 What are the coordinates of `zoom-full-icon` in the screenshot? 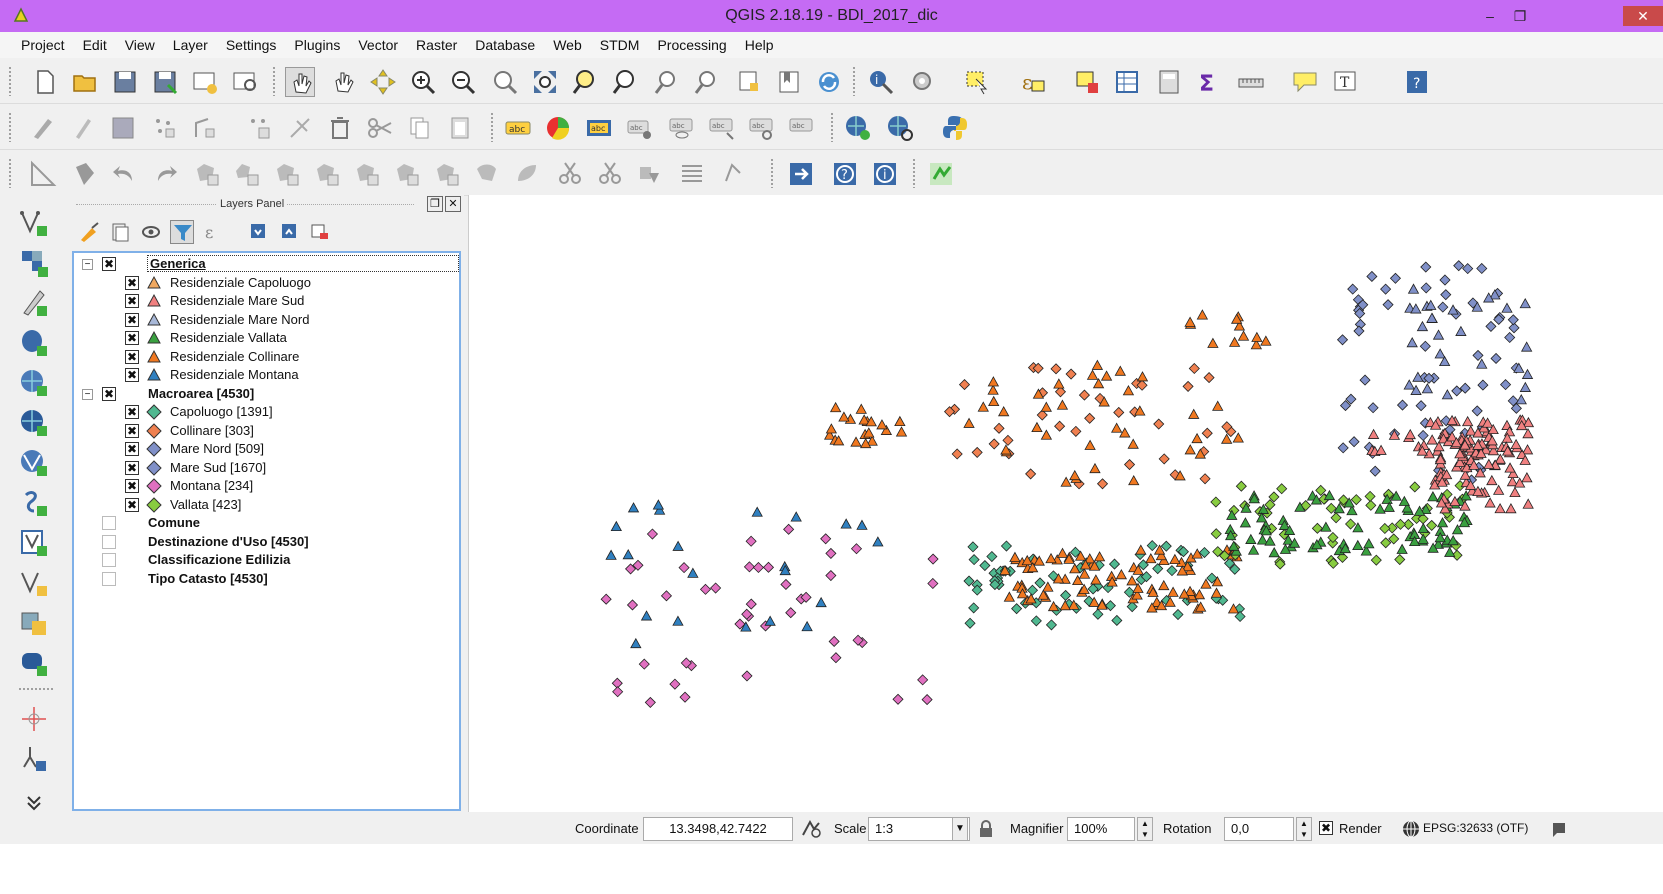 It's located at (545, 82).